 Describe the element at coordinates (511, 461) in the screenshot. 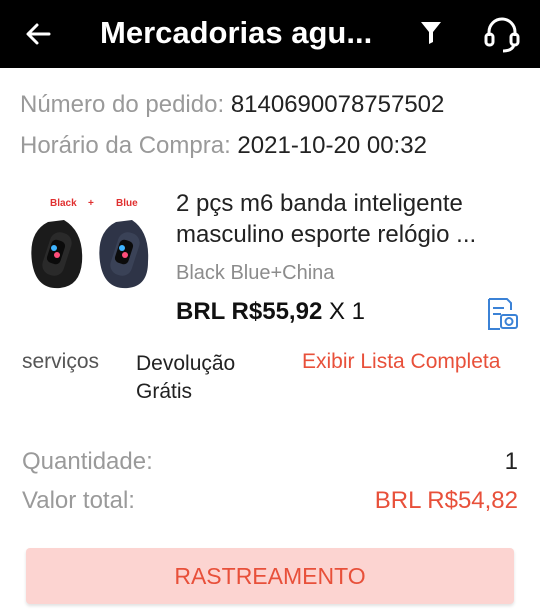

I see `quantity-value: 1` at that location.